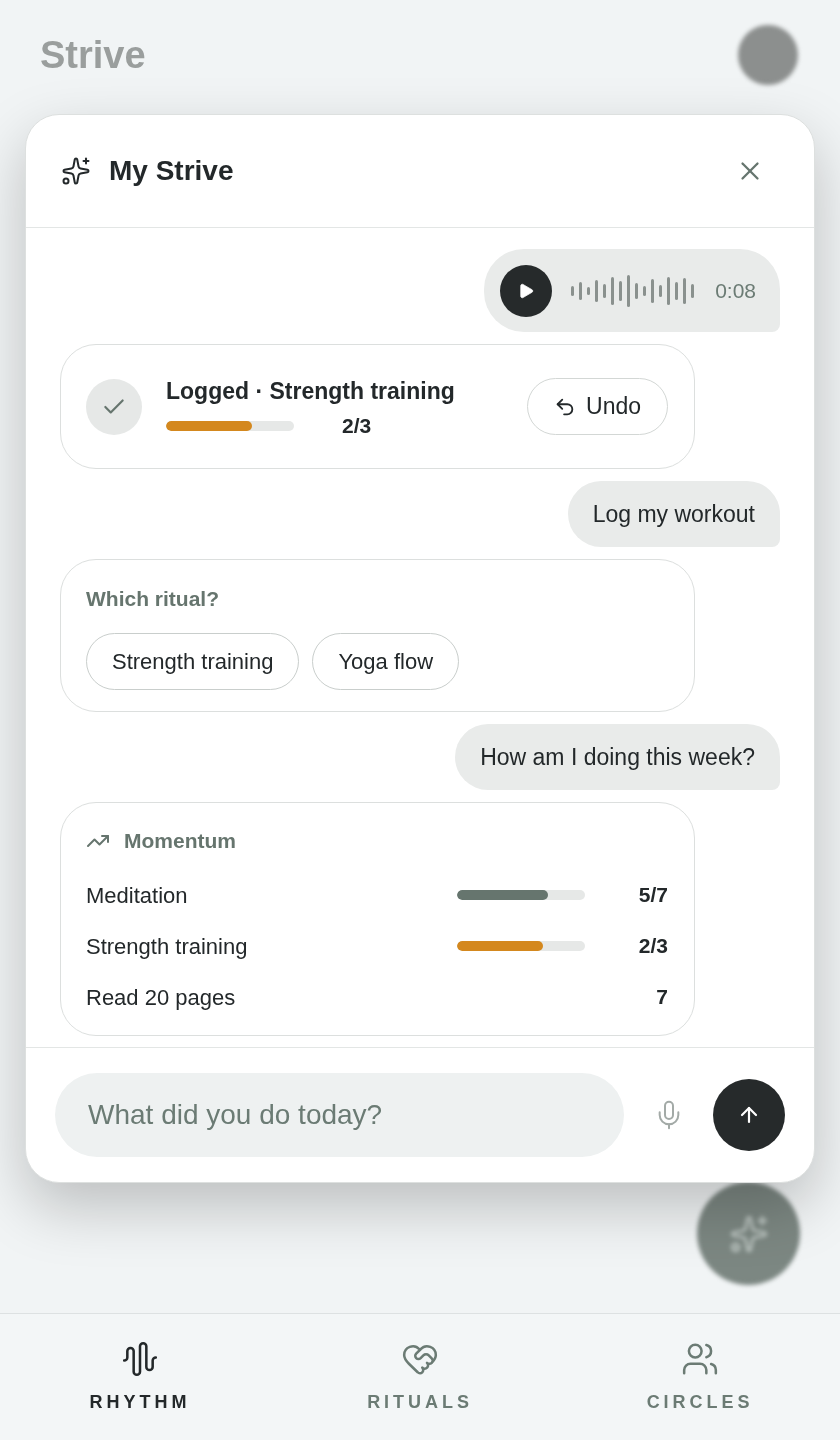  What do you see at coordinates (171, 171) in the screenshot?
I see `panel-title: My Strive` at bounding box center [171, 171].